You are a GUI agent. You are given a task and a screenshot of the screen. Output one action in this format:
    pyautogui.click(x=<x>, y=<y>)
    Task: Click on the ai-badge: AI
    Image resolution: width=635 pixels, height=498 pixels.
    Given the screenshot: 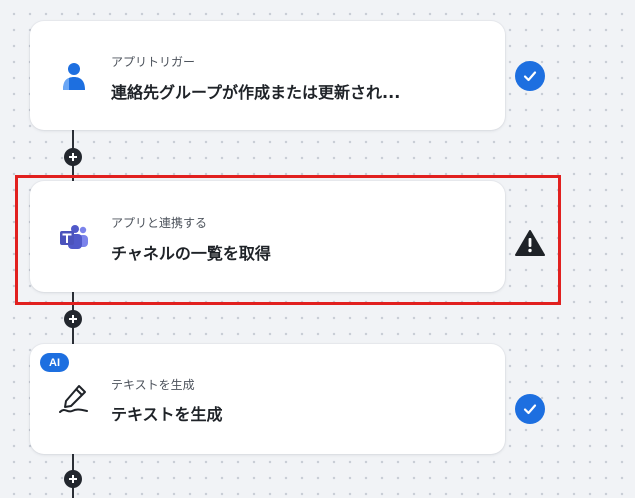 What is the action you would take?
    pyautogui.click(x=54, y=362)
    